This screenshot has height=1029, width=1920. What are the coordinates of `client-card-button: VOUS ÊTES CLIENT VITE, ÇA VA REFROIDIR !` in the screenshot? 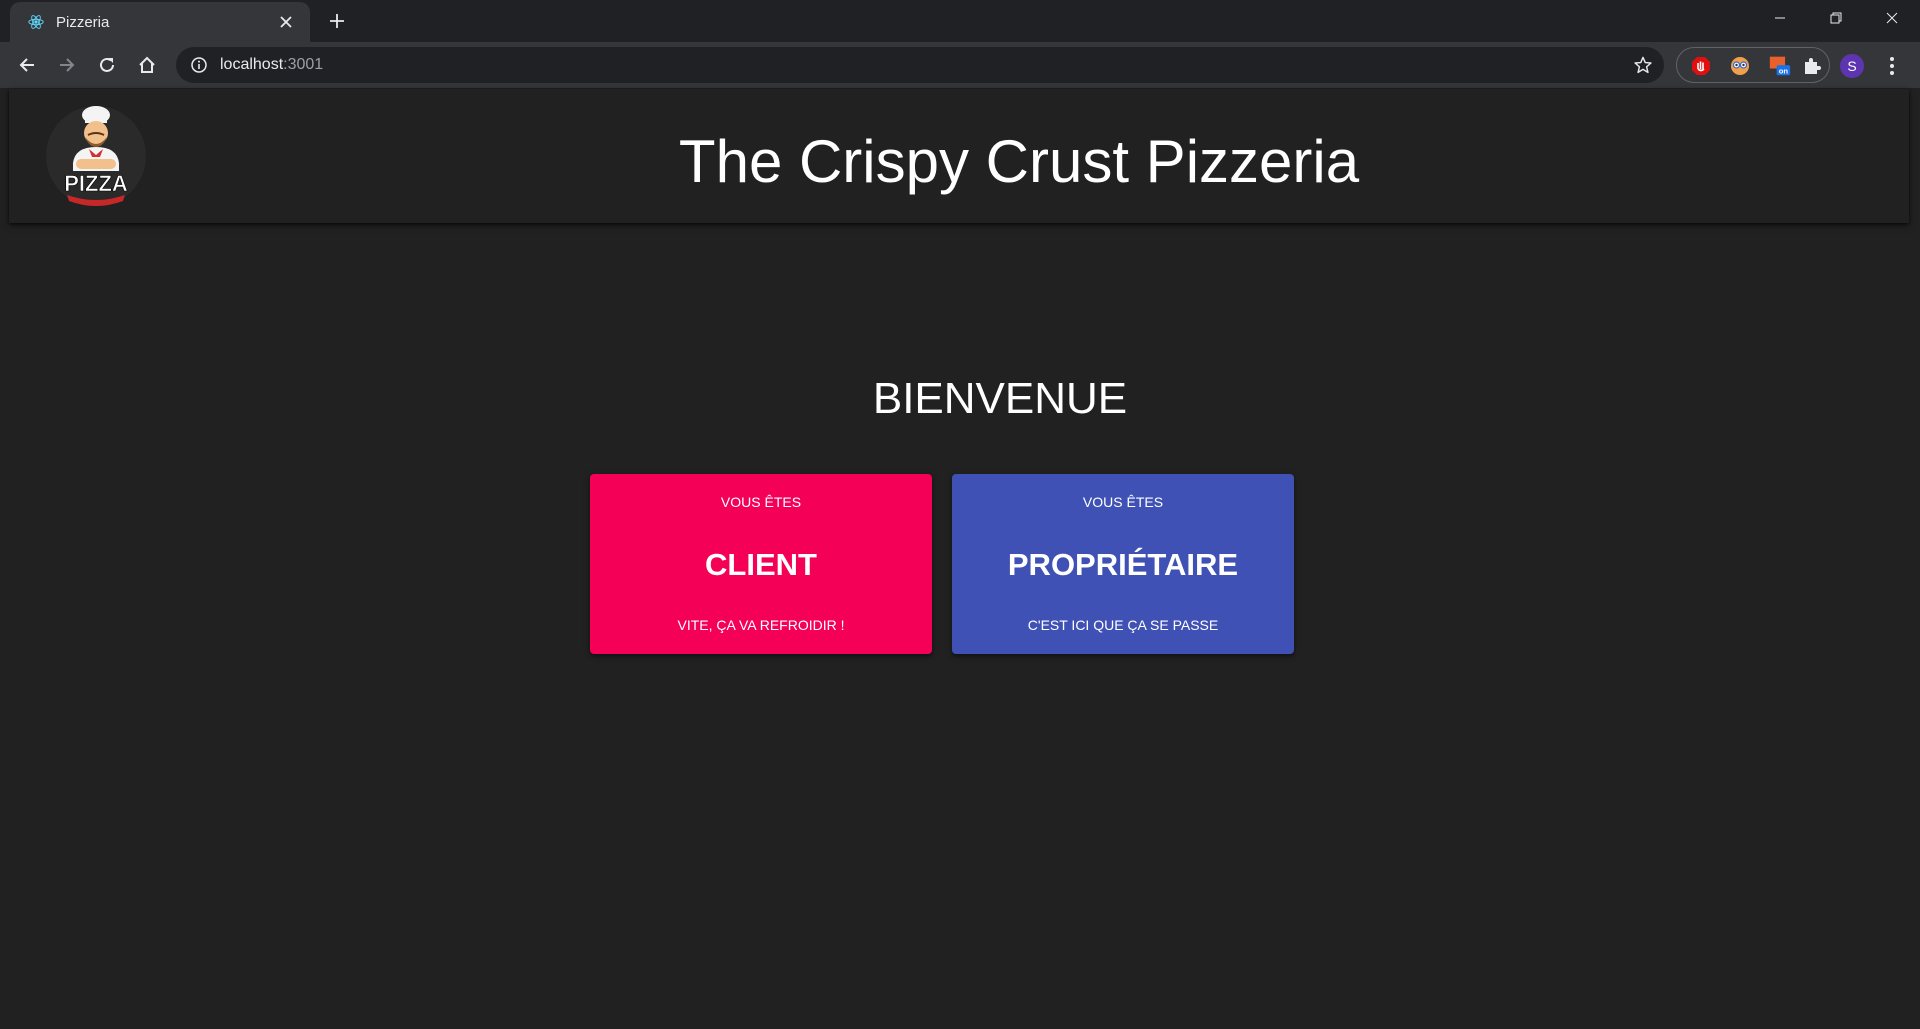 It's located at (761, 564).